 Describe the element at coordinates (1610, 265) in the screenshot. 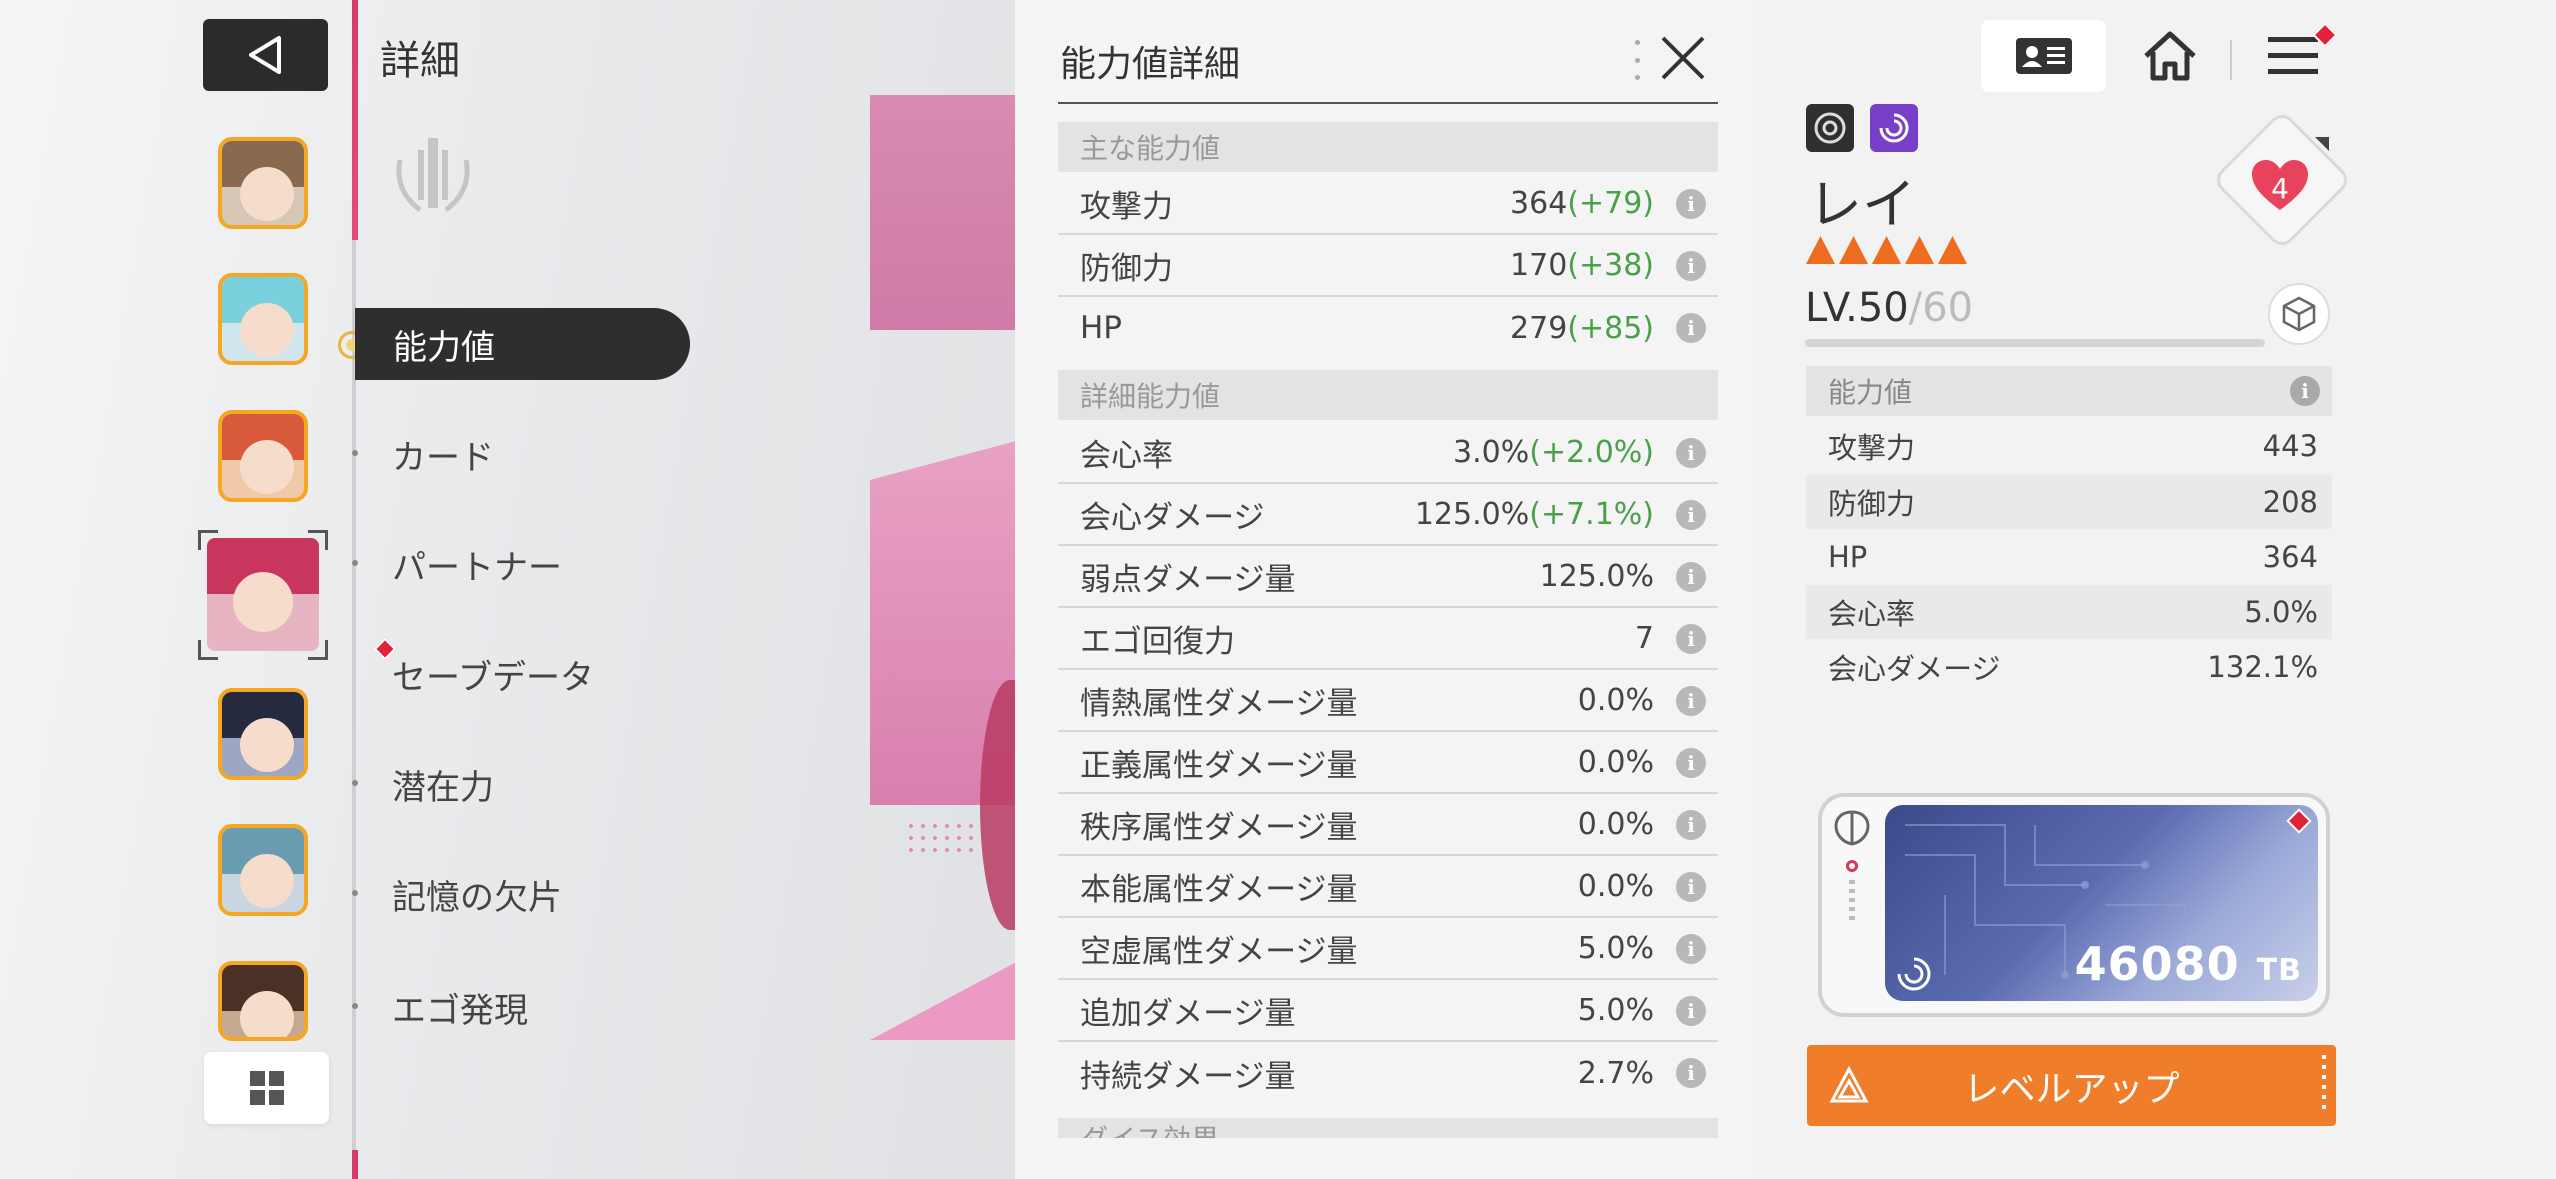

I see `stat-bonus: (+38)` at that location.